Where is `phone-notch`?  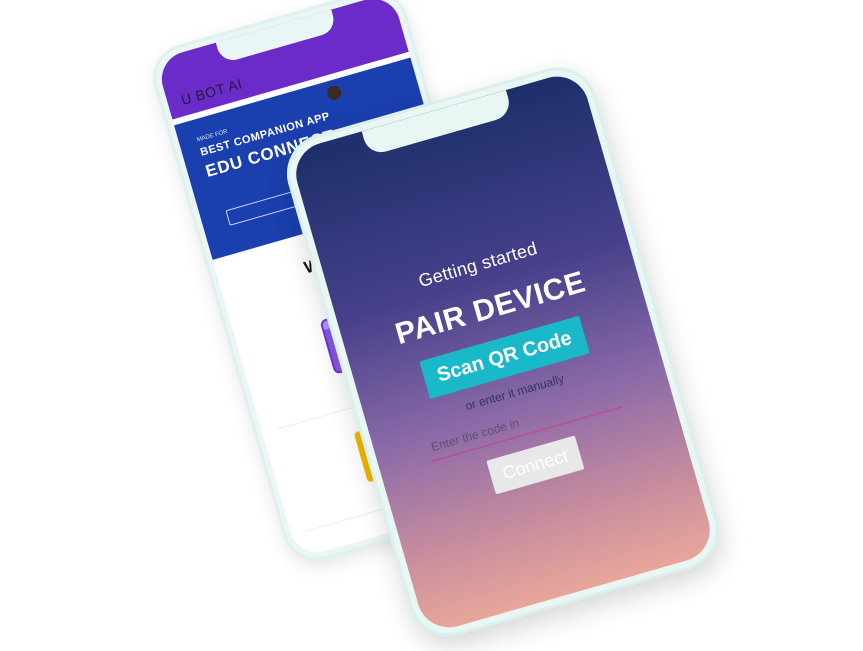
phone-notch is located at coordinates (276, 36).